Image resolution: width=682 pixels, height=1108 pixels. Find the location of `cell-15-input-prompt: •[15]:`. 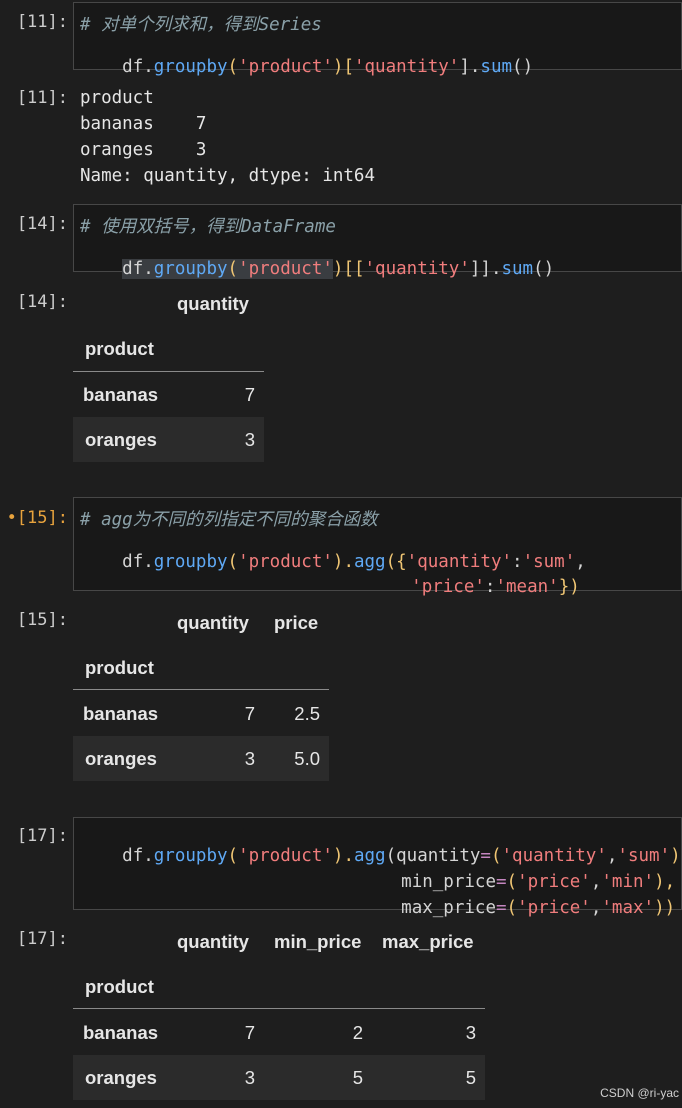

cell-15-input-prompt: •[15]: is located at coordinates (37, 518).